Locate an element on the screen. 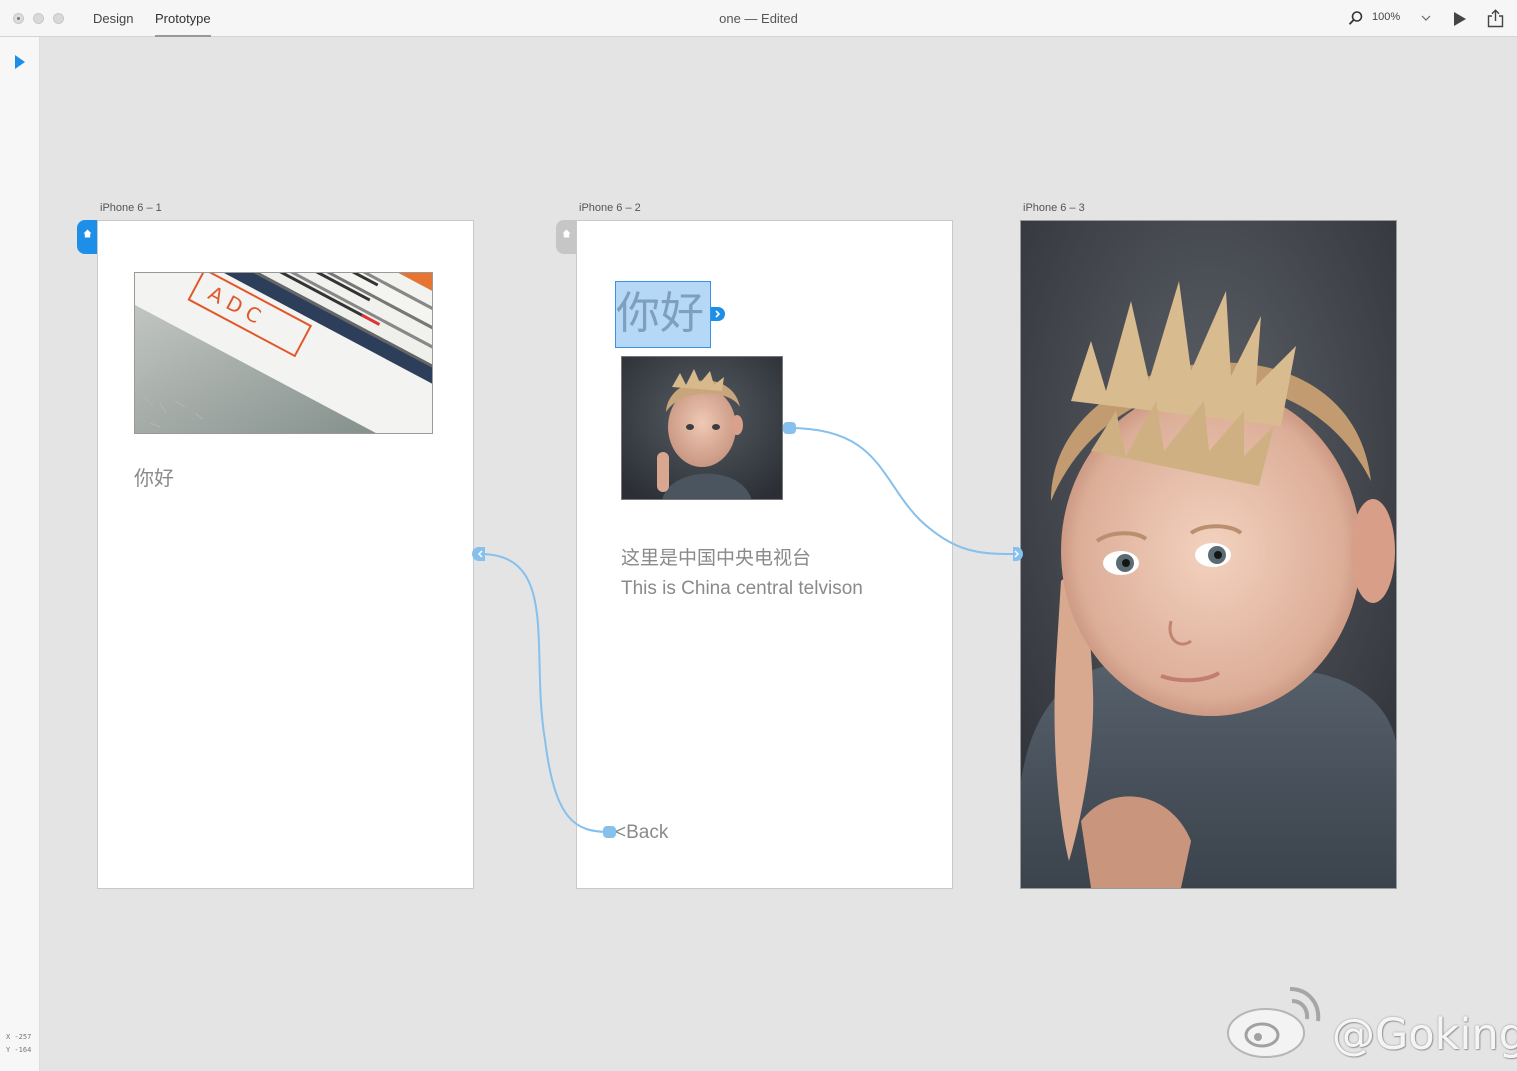 Image resolution: width=1517 pixels, height=1071 pixels. back-wire-handle is located at coordinates (609, 832).